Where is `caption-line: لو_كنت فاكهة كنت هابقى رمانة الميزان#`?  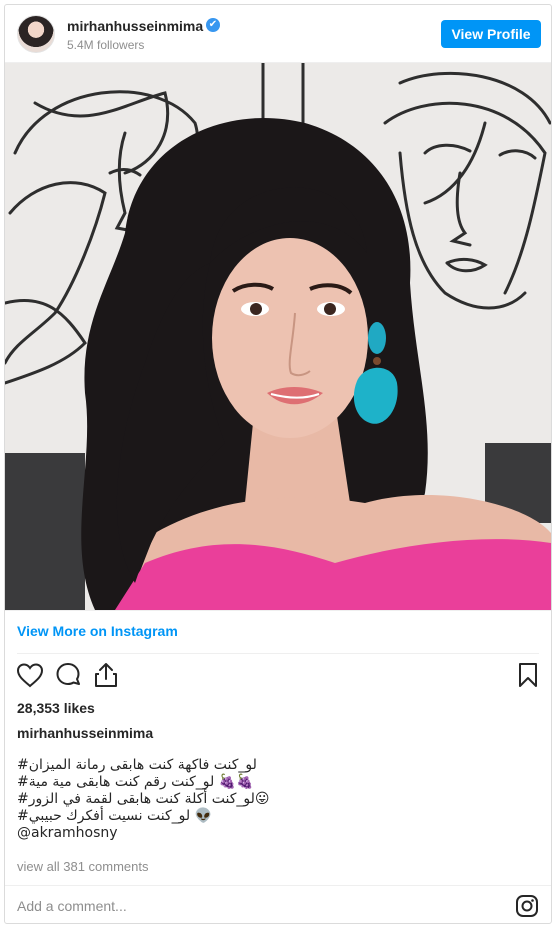
caption-line: لو_كنت فاكهة كنت هابقى رمانة الميزان# is located at coordinates (137, 765).